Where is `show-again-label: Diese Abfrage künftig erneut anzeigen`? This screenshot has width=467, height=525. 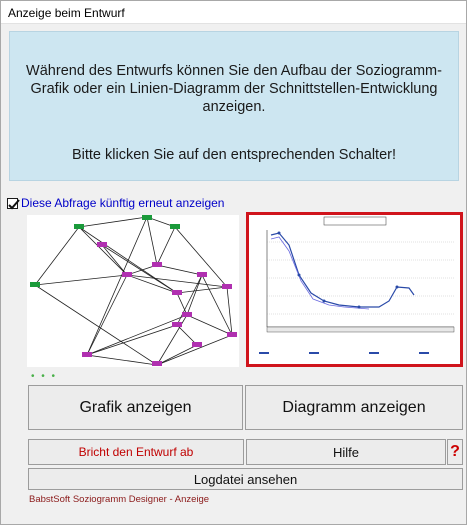 show-again-label: Diese Abfrage künftig erneut anzeigen is located at coordinates (123, 203).